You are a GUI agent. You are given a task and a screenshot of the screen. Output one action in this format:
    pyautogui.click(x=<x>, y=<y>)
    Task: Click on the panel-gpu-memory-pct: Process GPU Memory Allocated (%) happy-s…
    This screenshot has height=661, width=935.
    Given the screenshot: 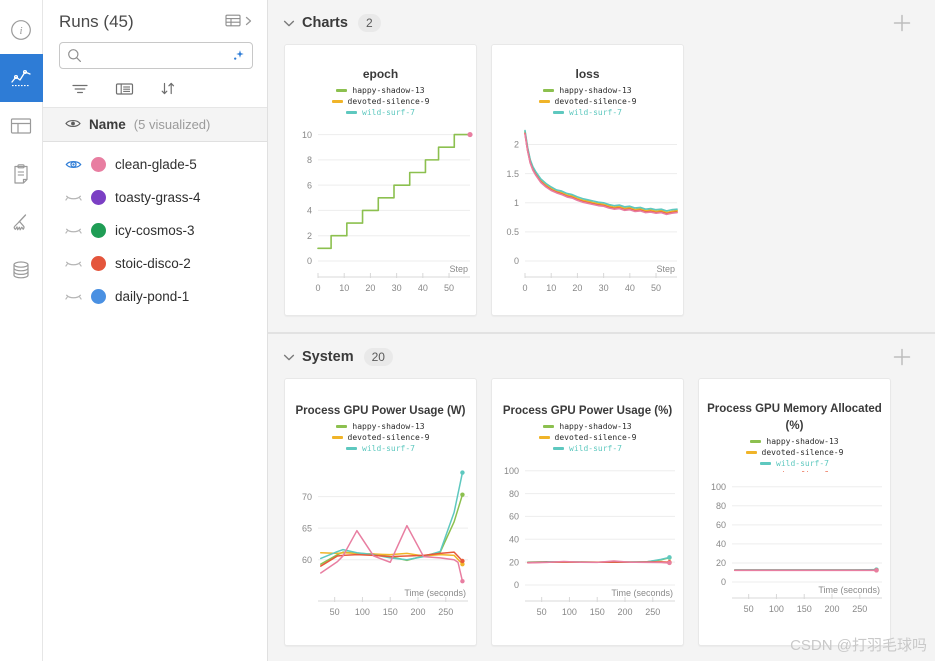 What is the action you would take?
    pyautogui.click(x=794, y=512)
    